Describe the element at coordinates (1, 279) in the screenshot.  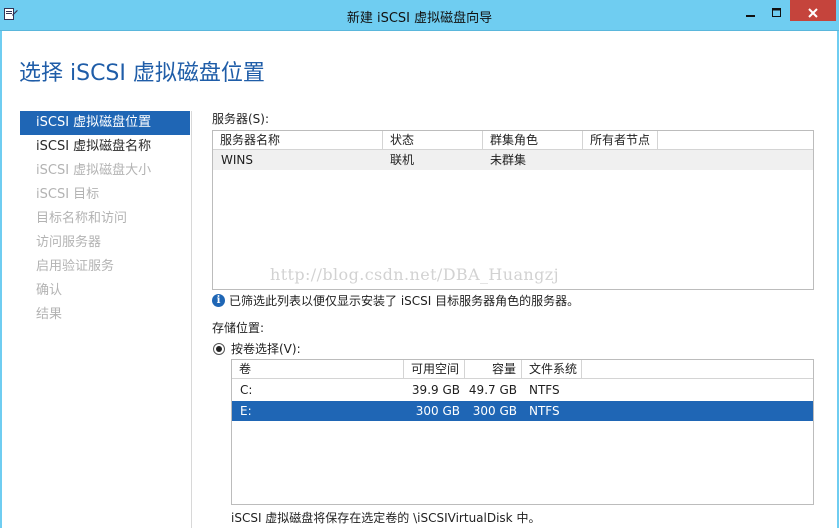
I see `window-frame-left` at that location.